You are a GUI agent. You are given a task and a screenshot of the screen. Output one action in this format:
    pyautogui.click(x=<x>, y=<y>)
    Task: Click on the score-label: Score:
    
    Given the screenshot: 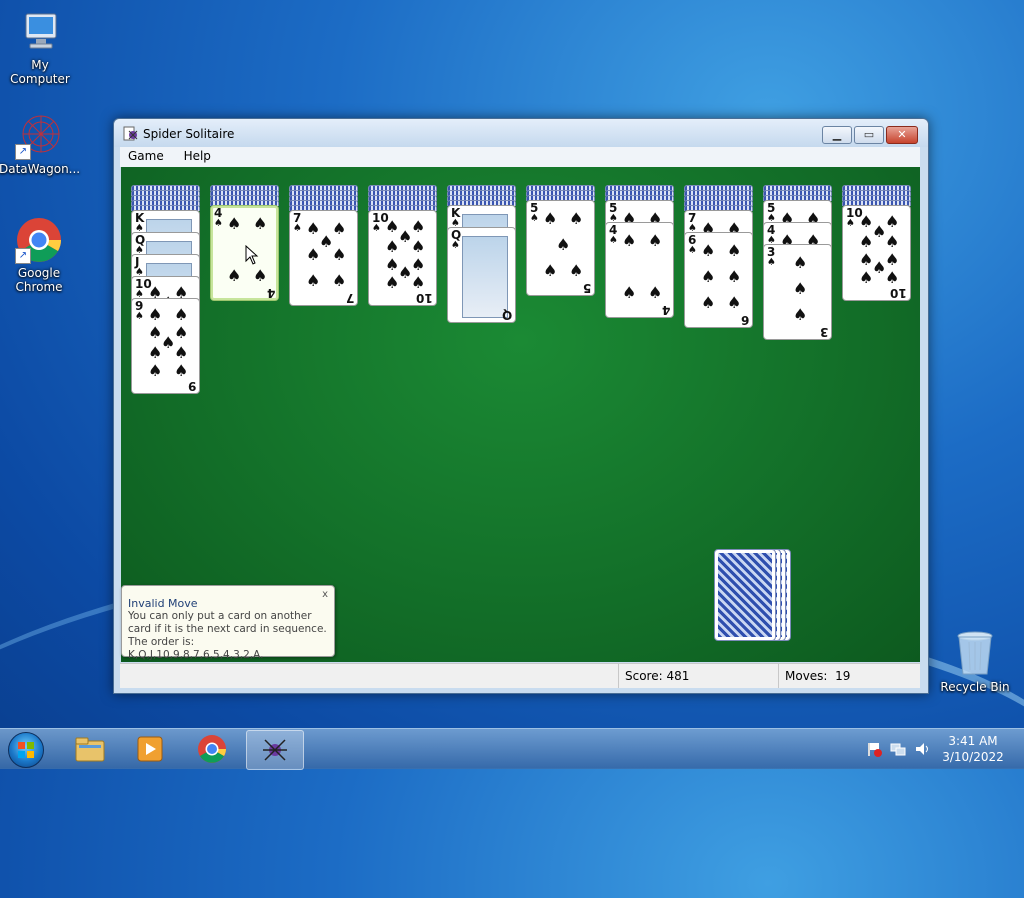 What is the action you would take?
    pyautogui.click(x=644, y=676)
    